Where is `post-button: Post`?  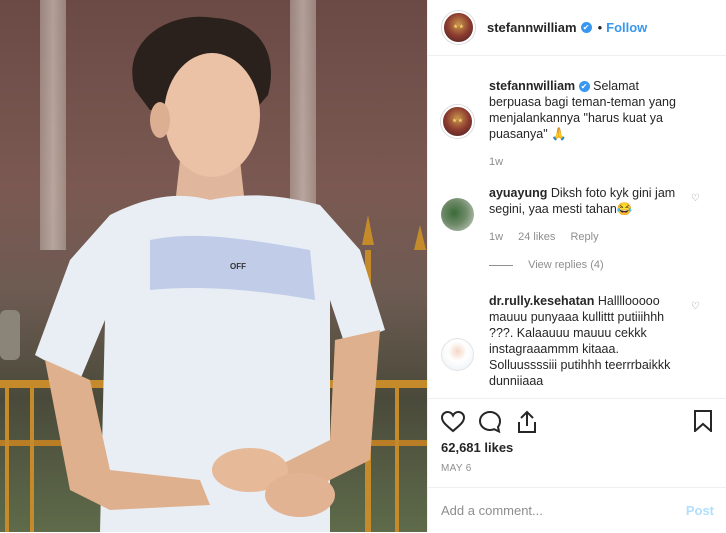 post-button: Post is located at coordinates (700, 510).